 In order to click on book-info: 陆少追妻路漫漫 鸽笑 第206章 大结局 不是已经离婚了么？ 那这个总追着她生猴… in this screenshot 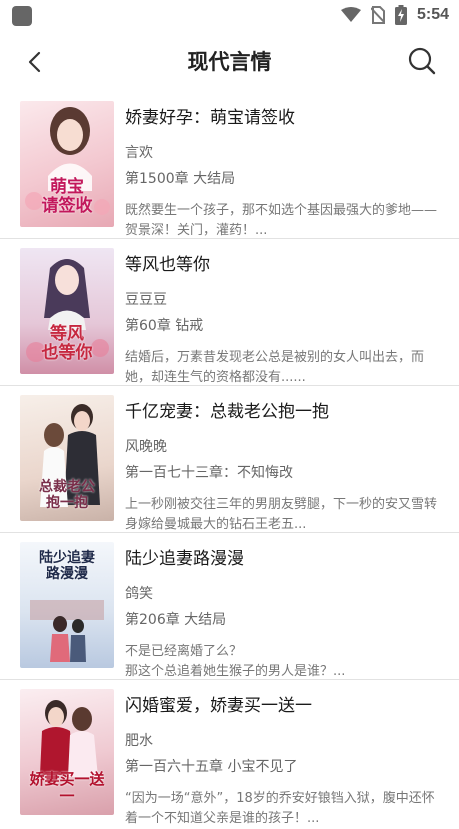, I will do `click(285, 613)`.